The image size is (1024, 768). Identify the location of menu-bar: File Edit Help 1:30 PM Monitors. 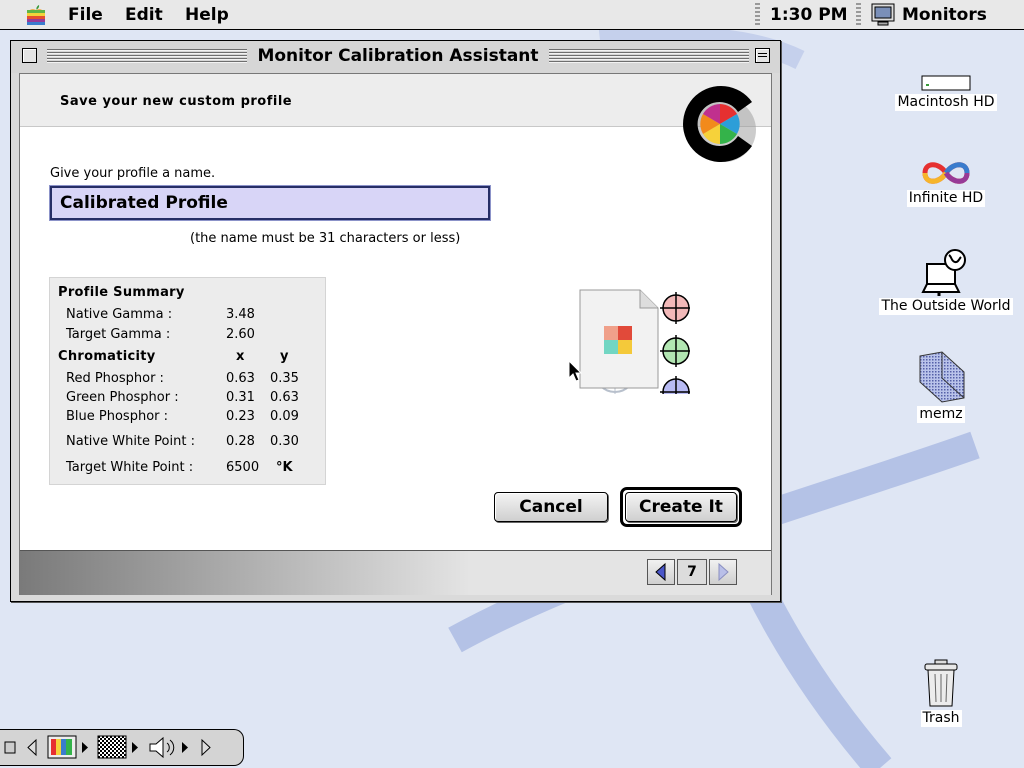
(512, 15).